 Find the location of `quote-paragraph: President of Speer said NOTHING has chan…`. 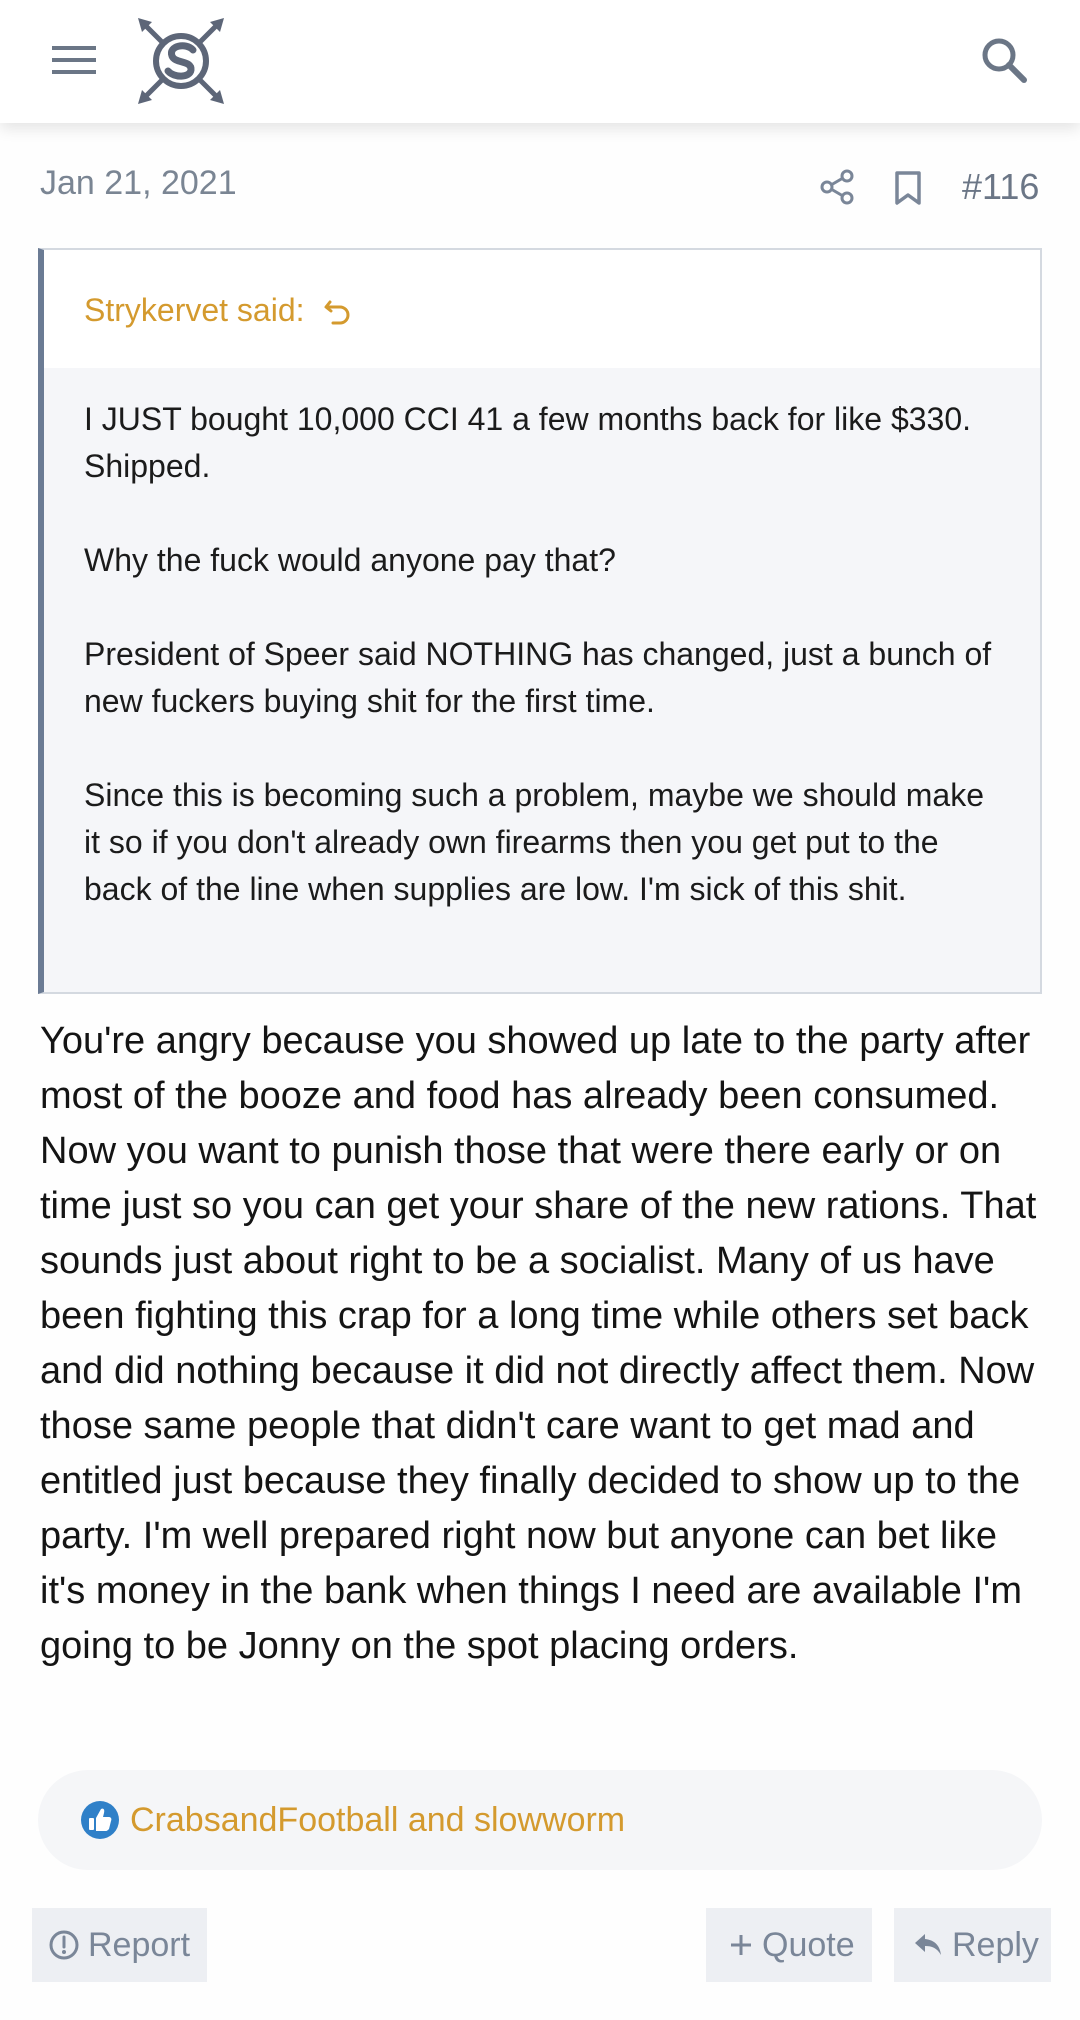

quote-paragraph: President of Speer said NOTHING has chan… is located at coordinates (538, 677).